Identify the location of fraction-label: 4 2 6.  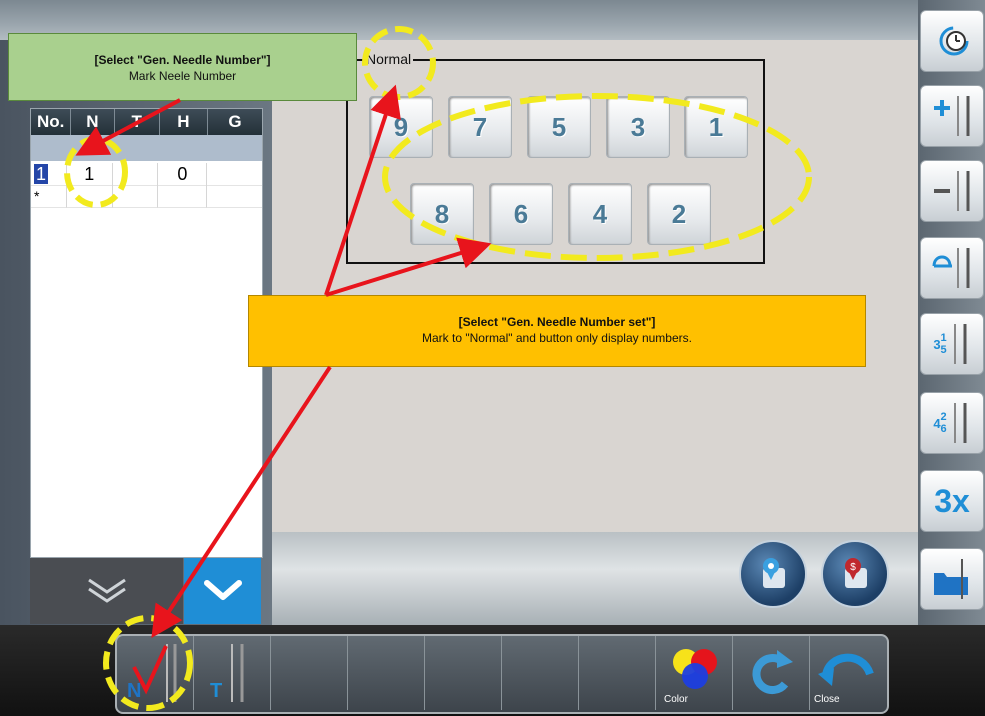
(939, 423).